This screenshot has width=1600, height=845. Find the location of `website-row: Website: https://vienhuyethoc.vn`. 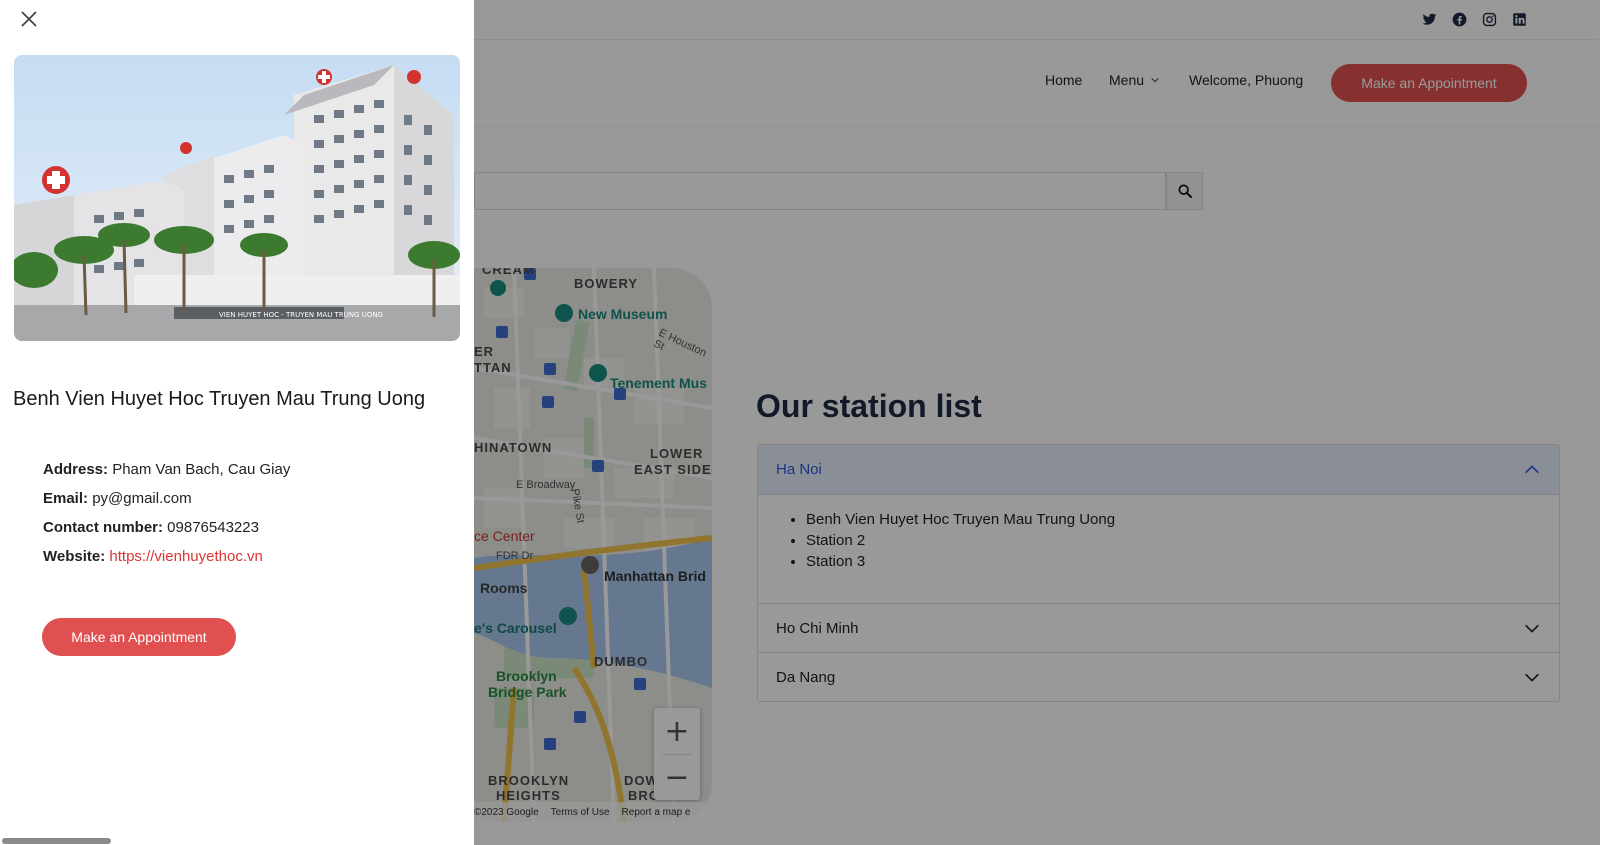

website-row: Website: https://vienhuyethoc.vn is located at coordinates (166, 562).